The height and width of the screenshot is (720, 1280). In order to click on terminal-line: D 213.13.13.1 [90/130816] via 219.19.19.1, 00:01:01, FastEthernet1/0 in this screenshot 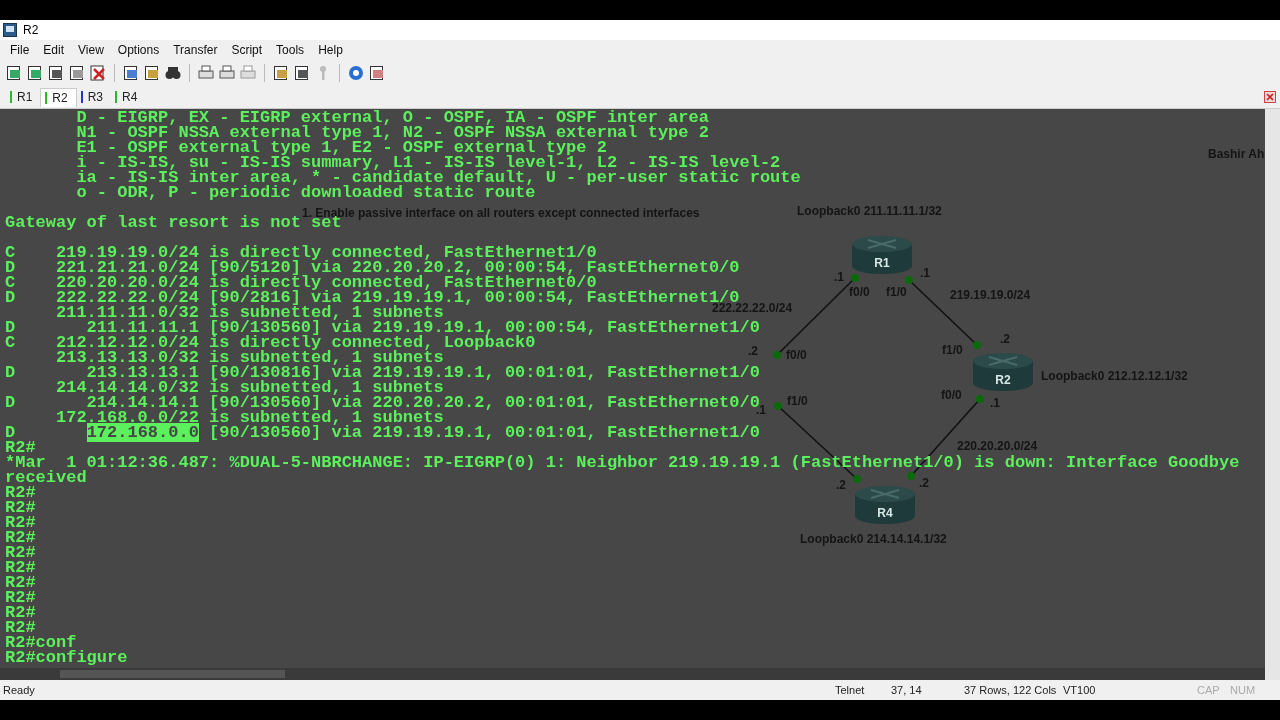, I will do `click(382, 372)`.